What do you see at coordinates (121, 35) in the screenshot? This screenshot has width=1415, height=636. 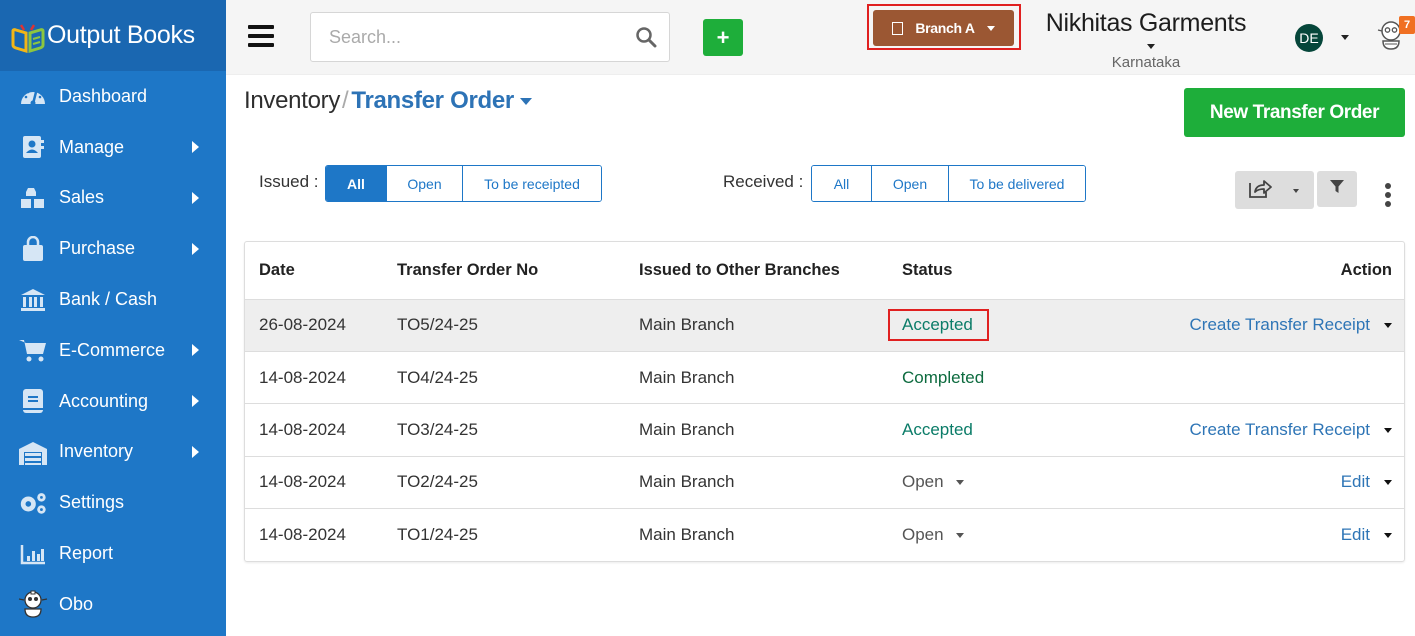 I see `brand-name: Output Books` at bounding box center [121, 35].